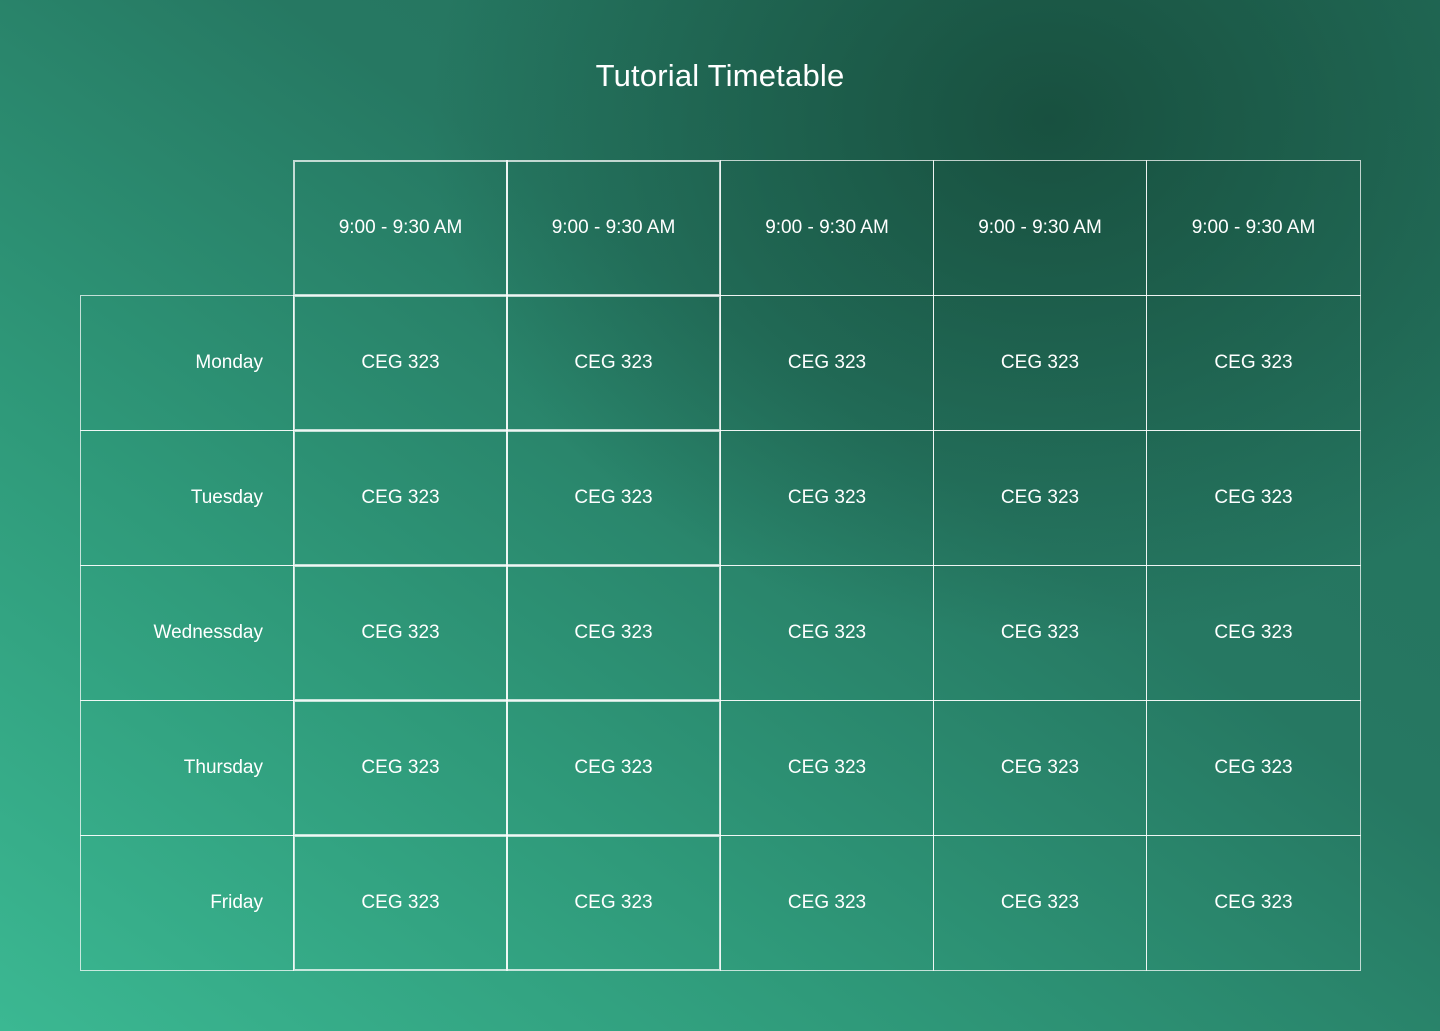 This screenshot has width=1440, height=1031. Describe the element at coordinates (187, 768) in the screenshot. I see `day-label-thursday: Thursday` at that location.